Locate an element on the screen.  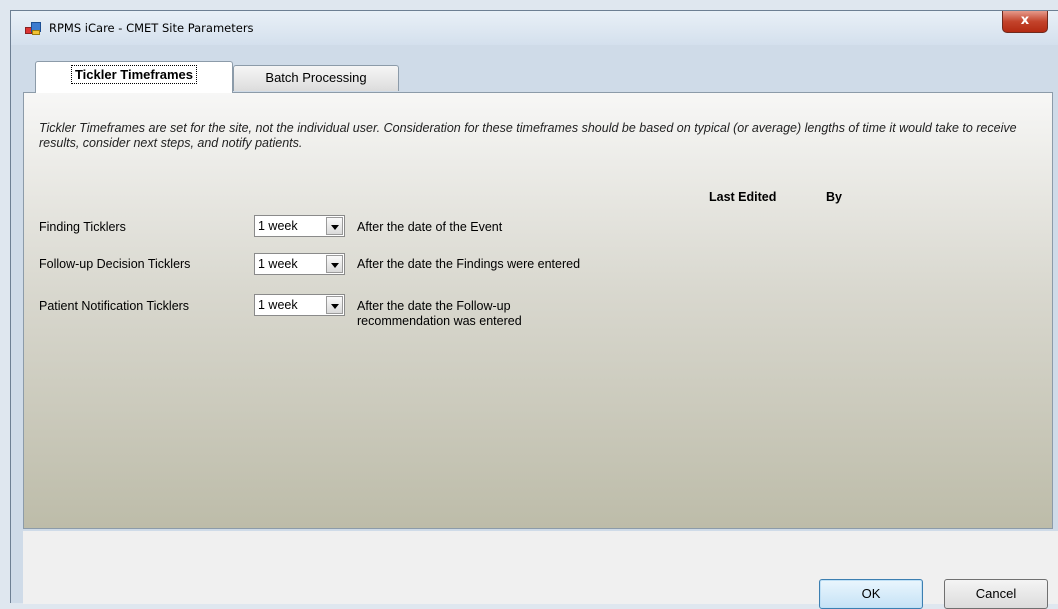
app-icon is located at coordinates (33, 29).